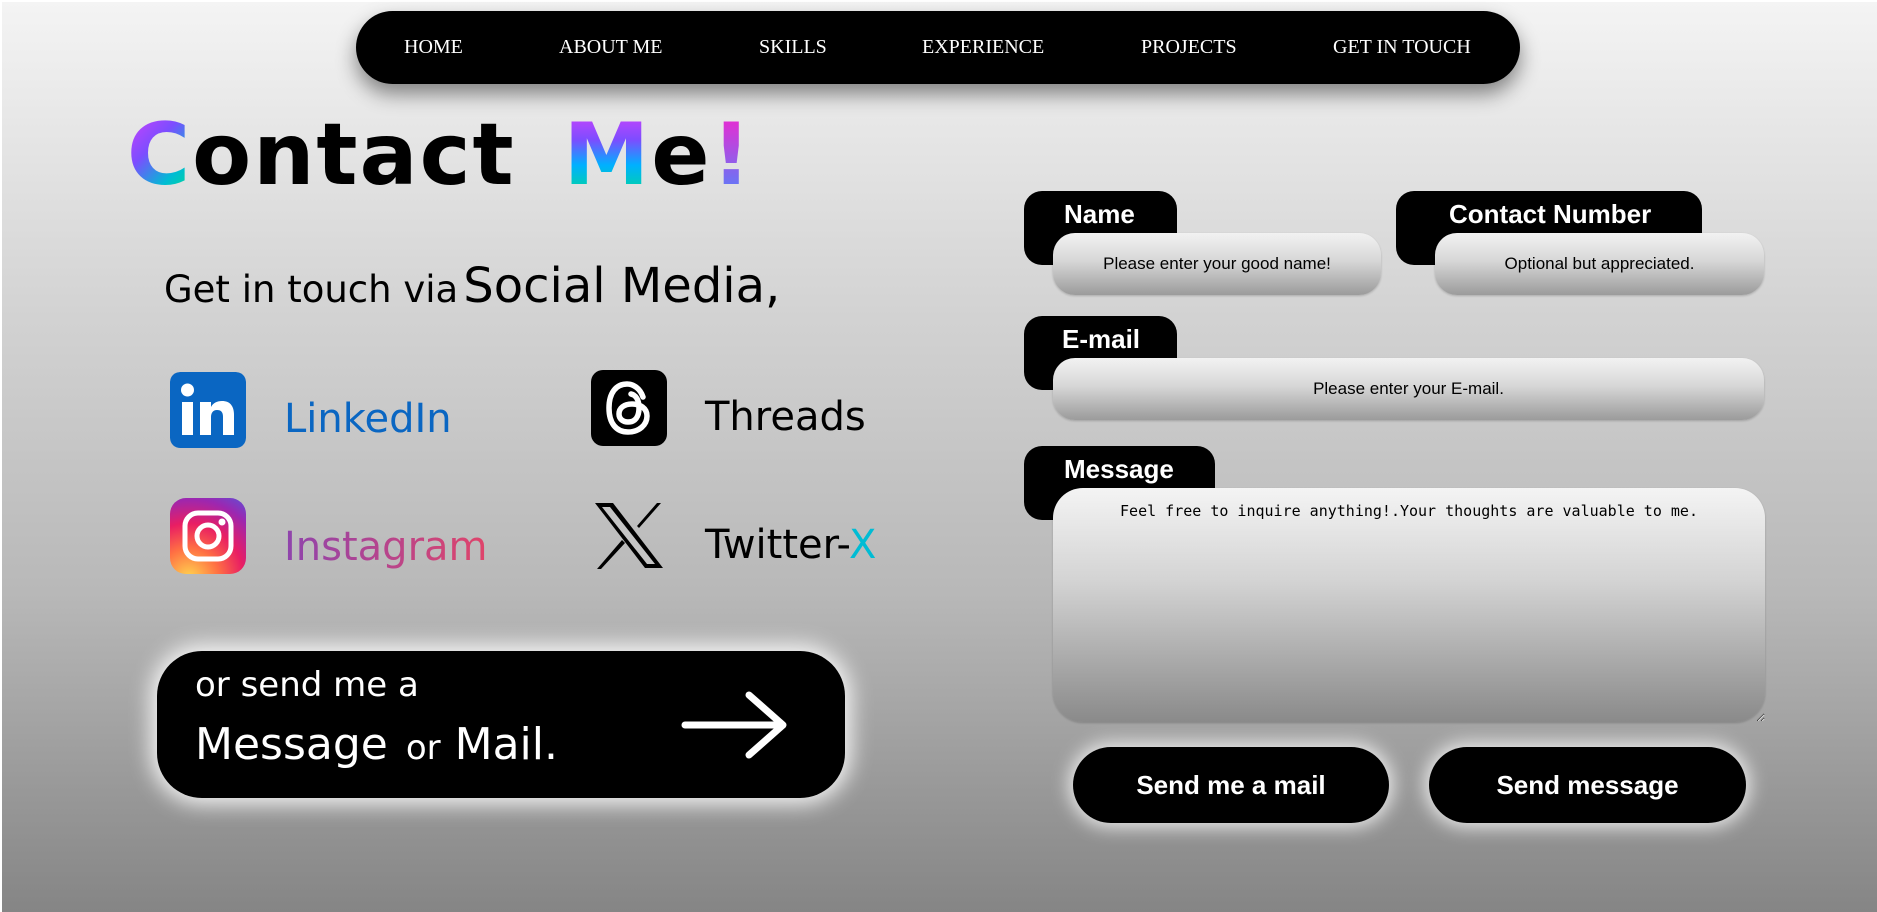  What do you see at coordinates (1599, 264) in the screenshot?
I see `contact-number-input` at bounding box center [1599, 264].